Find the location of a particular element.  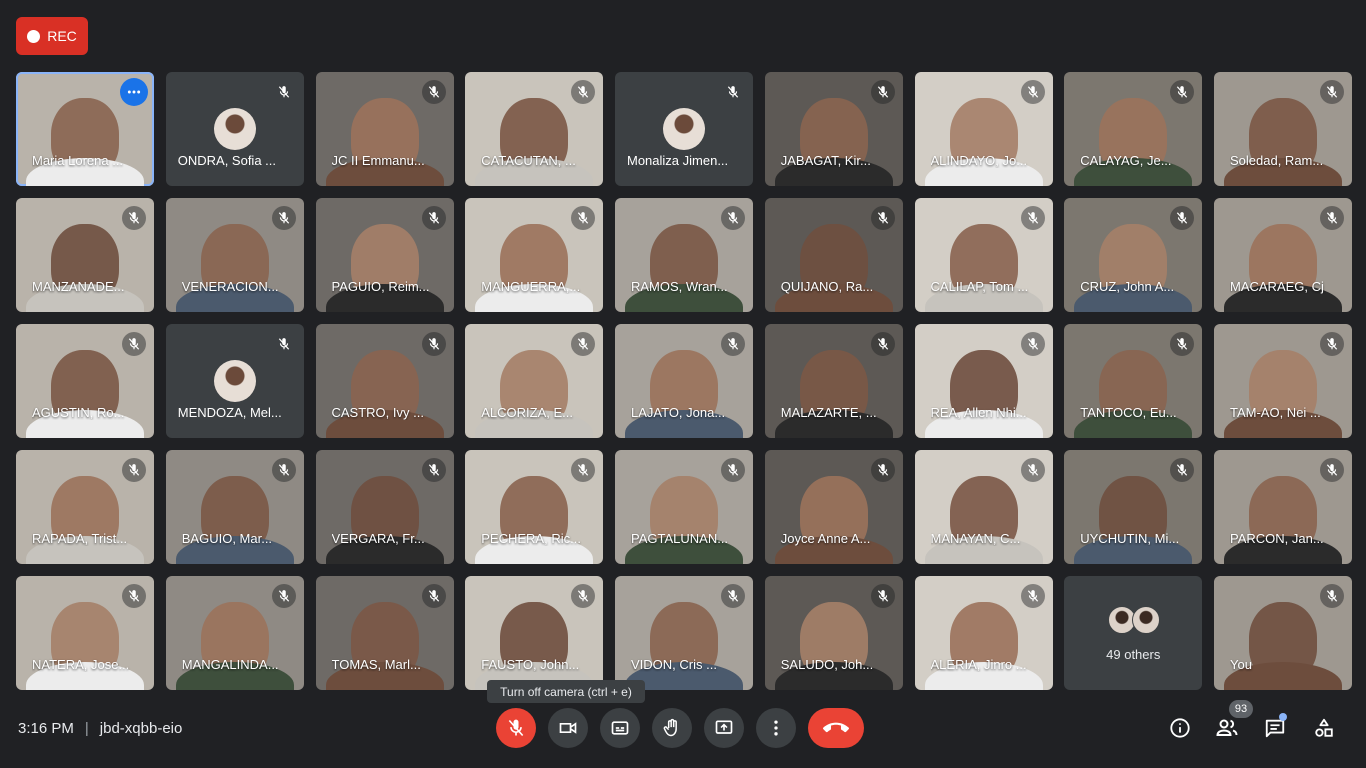

record-dot-icon is located at coordinates (34, 36).